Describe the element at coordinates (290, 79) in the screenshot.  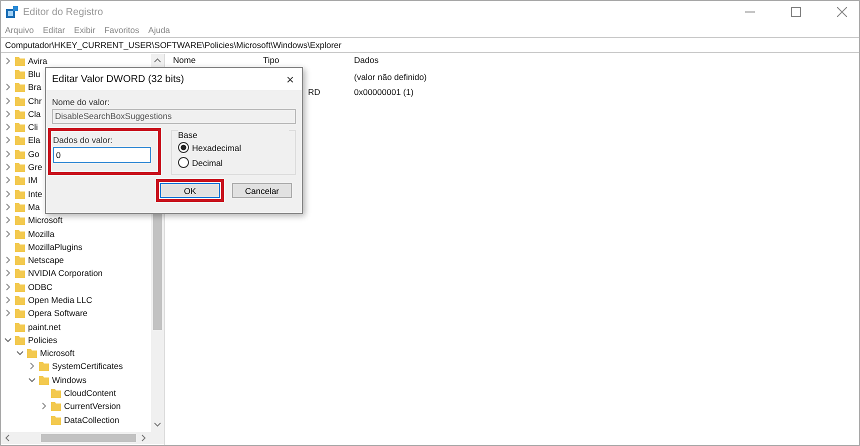
I see `close-button: ×` at that location.